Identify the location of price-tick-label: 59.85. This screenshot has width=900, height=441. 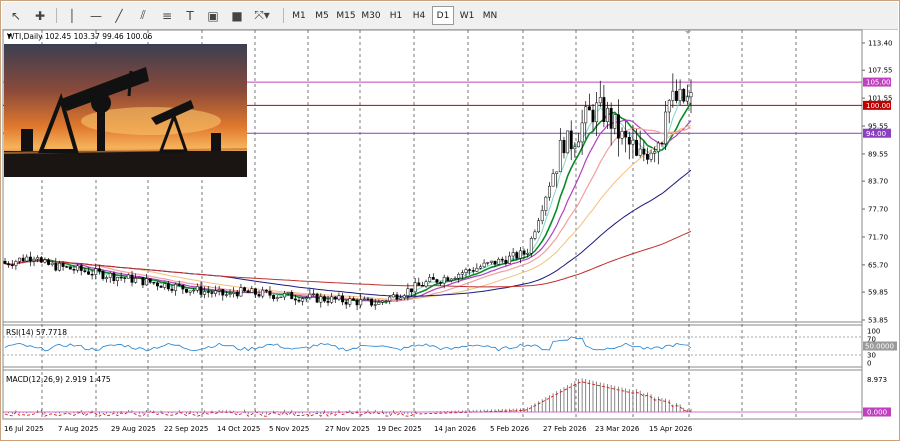
(878, 293).